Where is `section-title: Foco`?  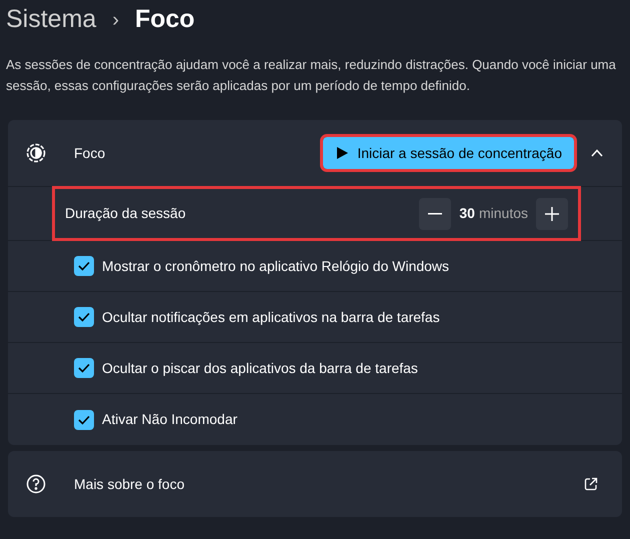
section-title: Foco is located at coordinates (90, 153).